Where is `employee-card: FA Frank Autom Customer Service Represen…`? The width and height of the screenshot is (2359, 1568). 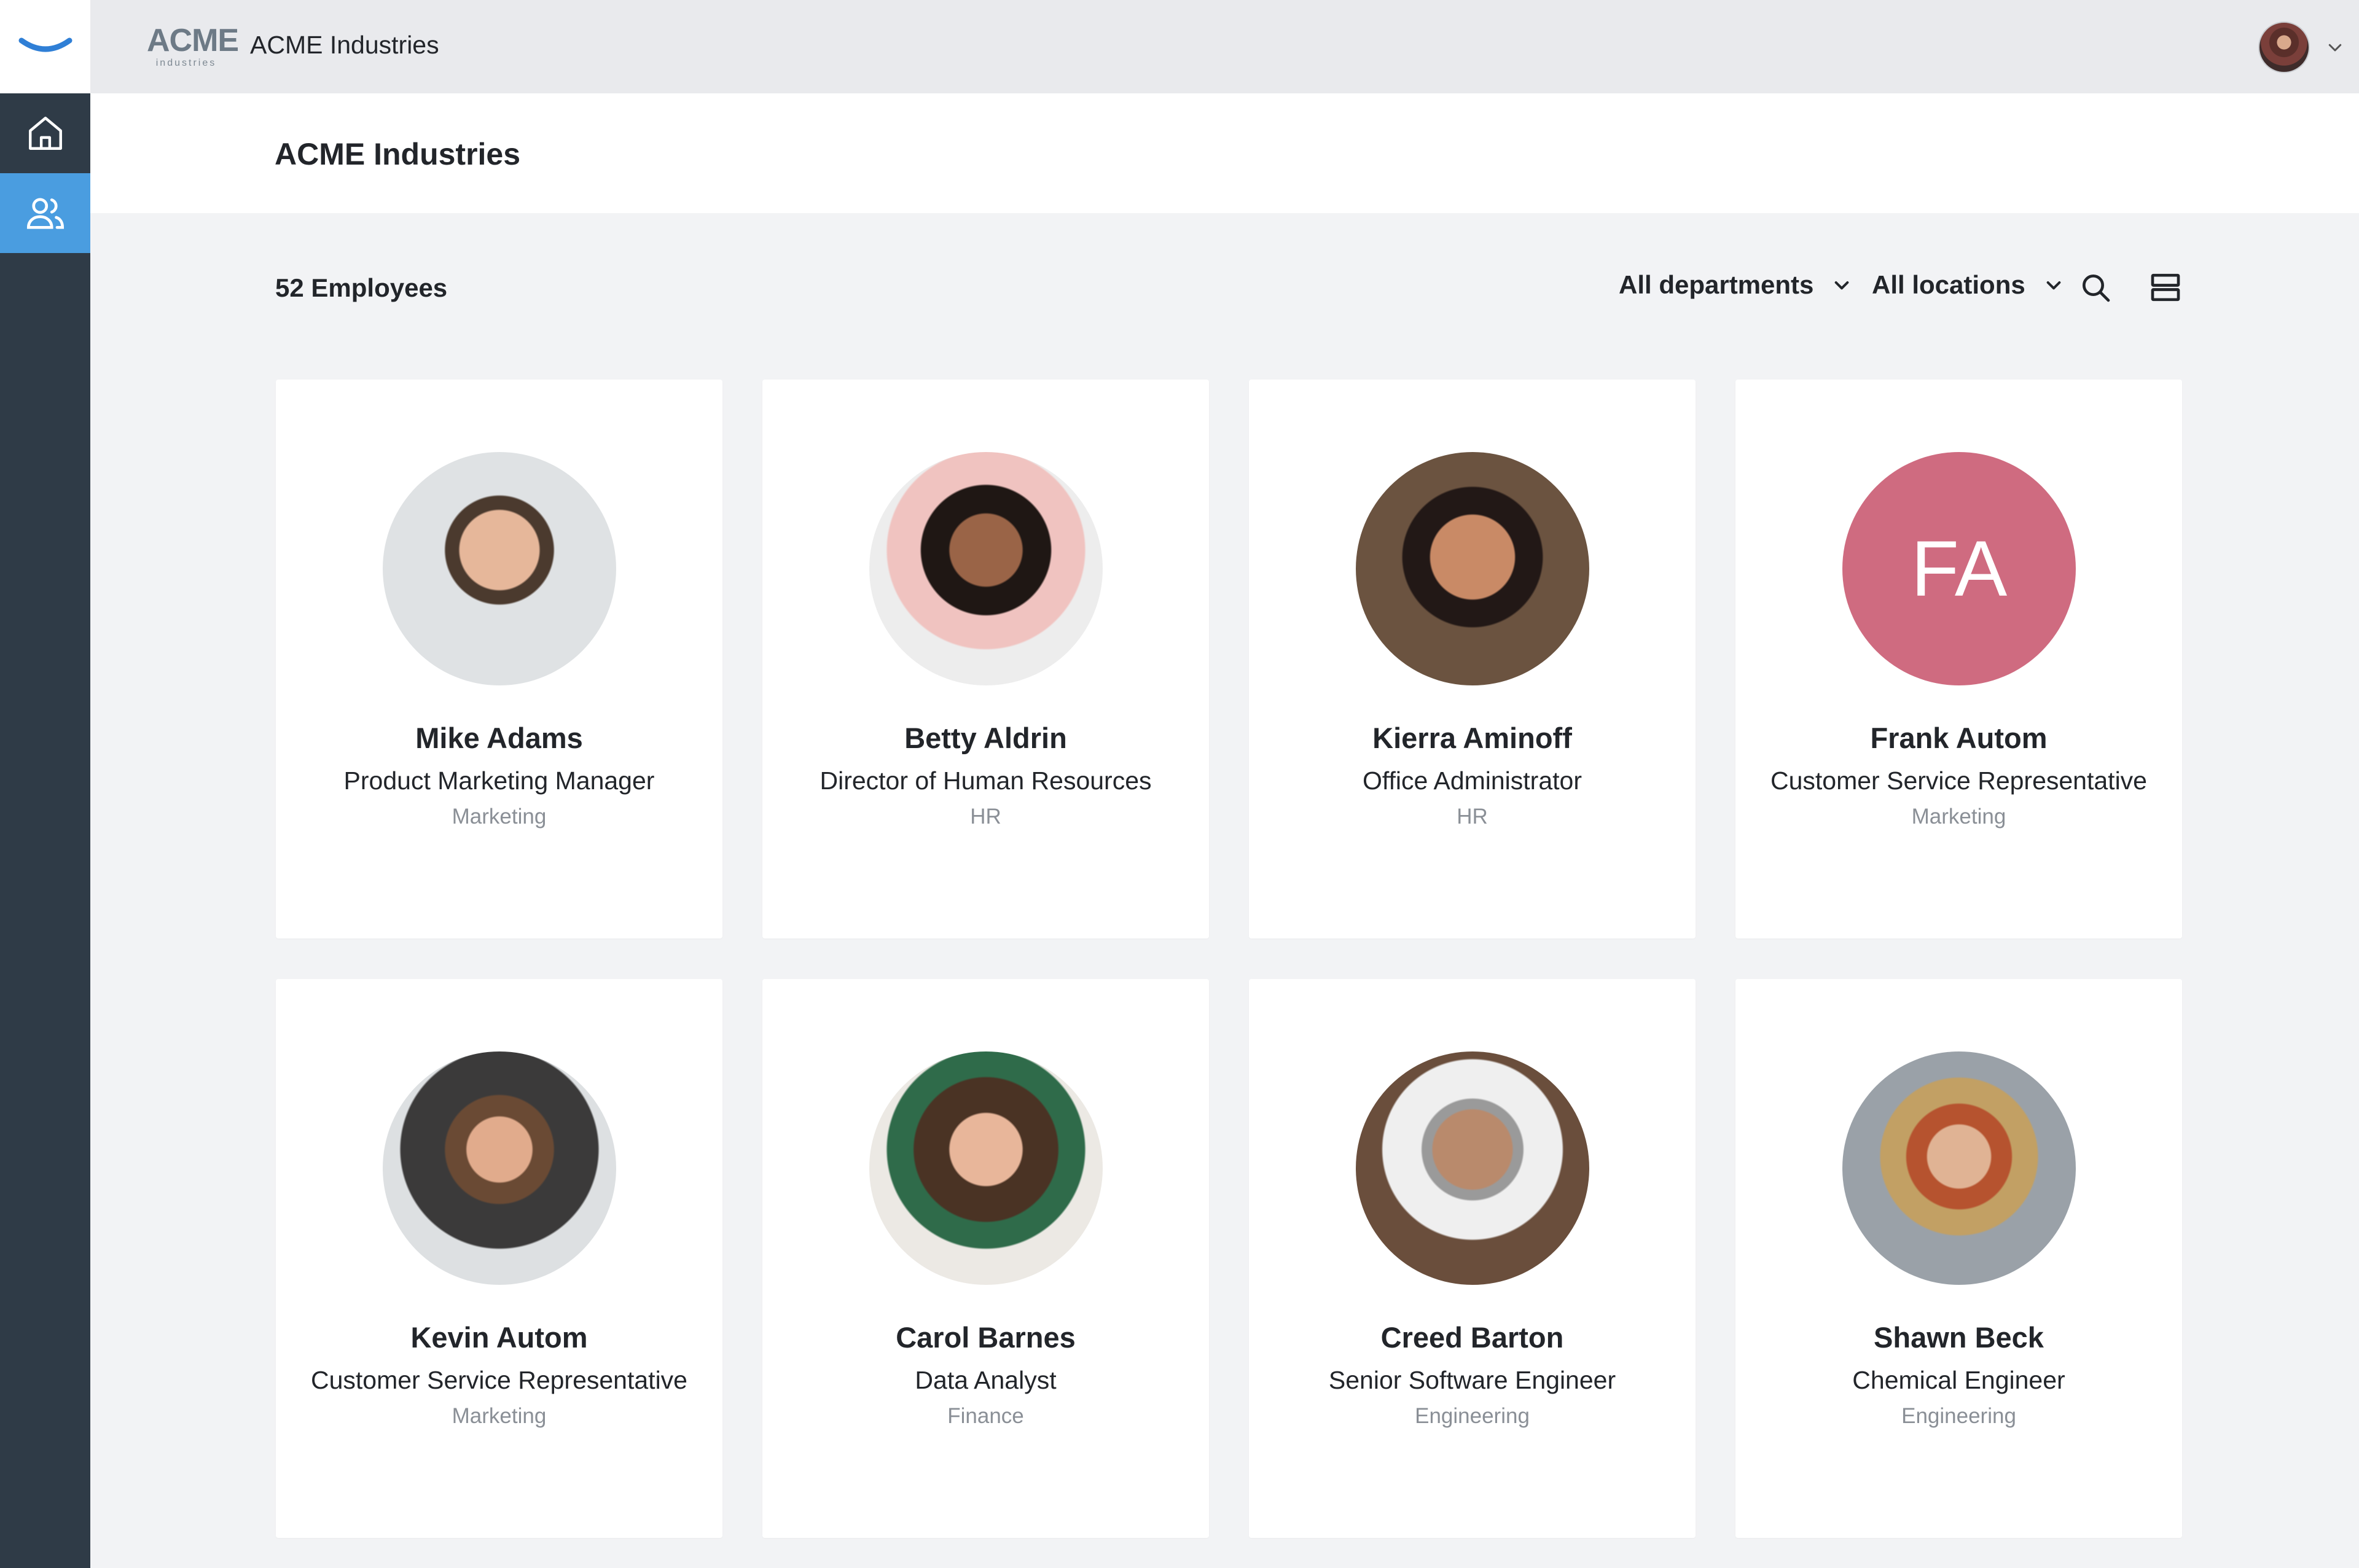
employee-card: FA Frank Autom Customer Service Represen… is located at coordinates (1959, 659).